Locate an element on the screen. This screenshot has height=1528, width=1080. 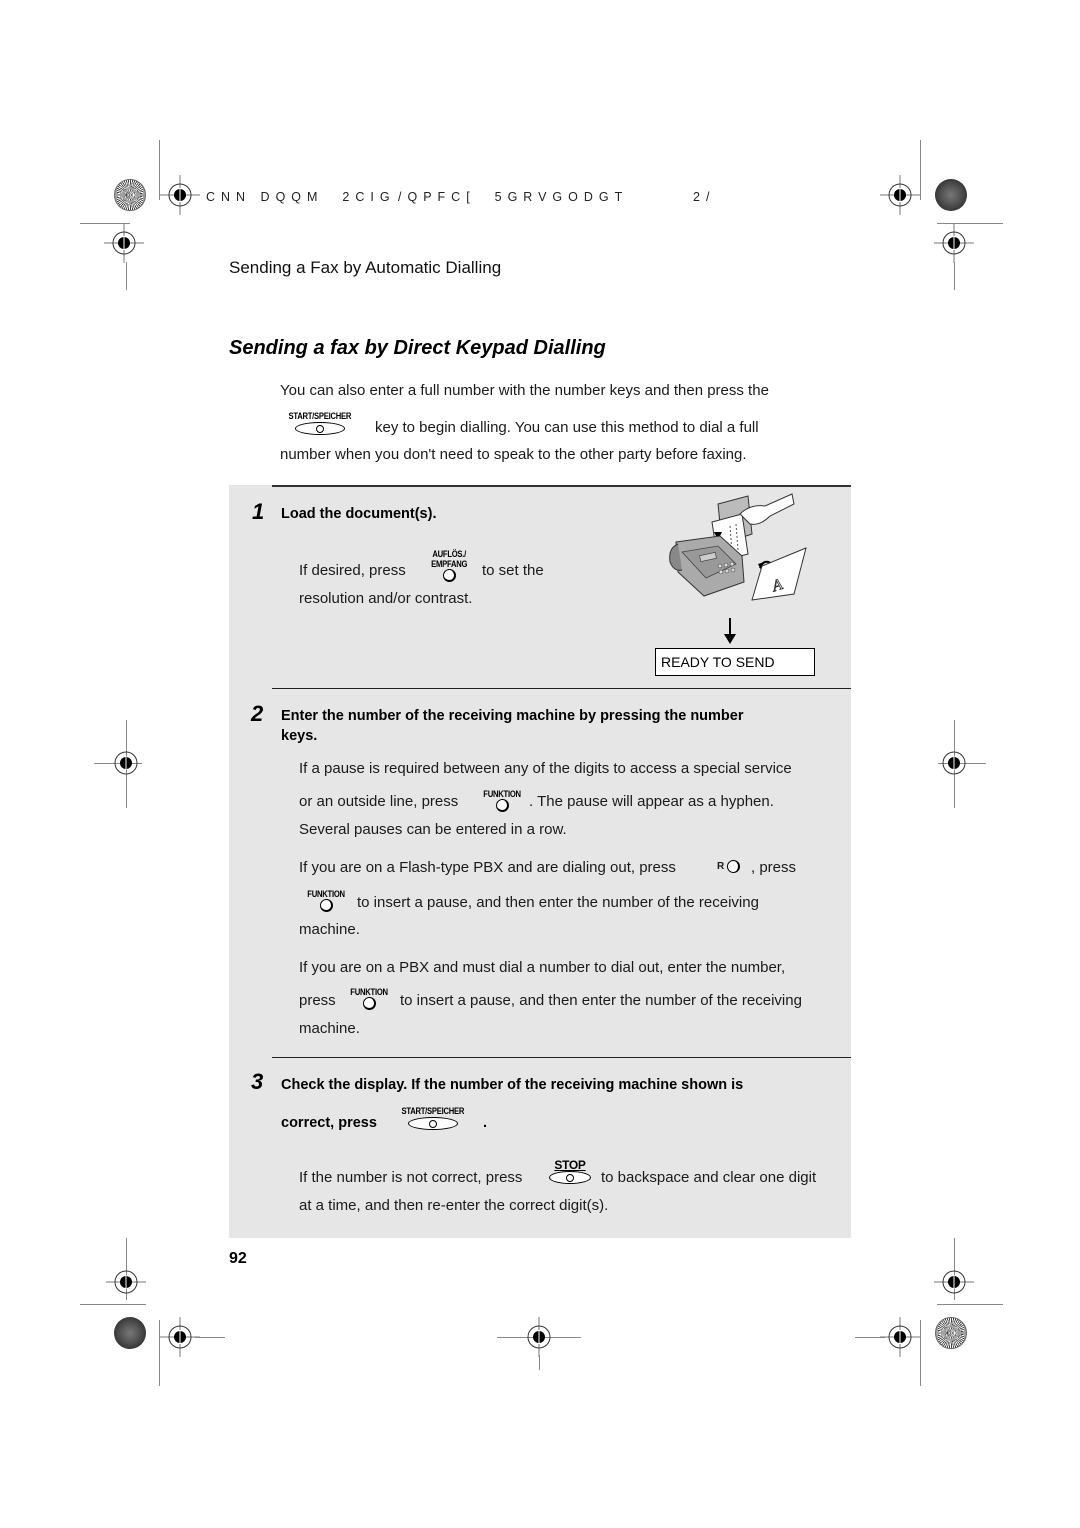
header-code-part3: 2/ is located at coordinates (704, 197).